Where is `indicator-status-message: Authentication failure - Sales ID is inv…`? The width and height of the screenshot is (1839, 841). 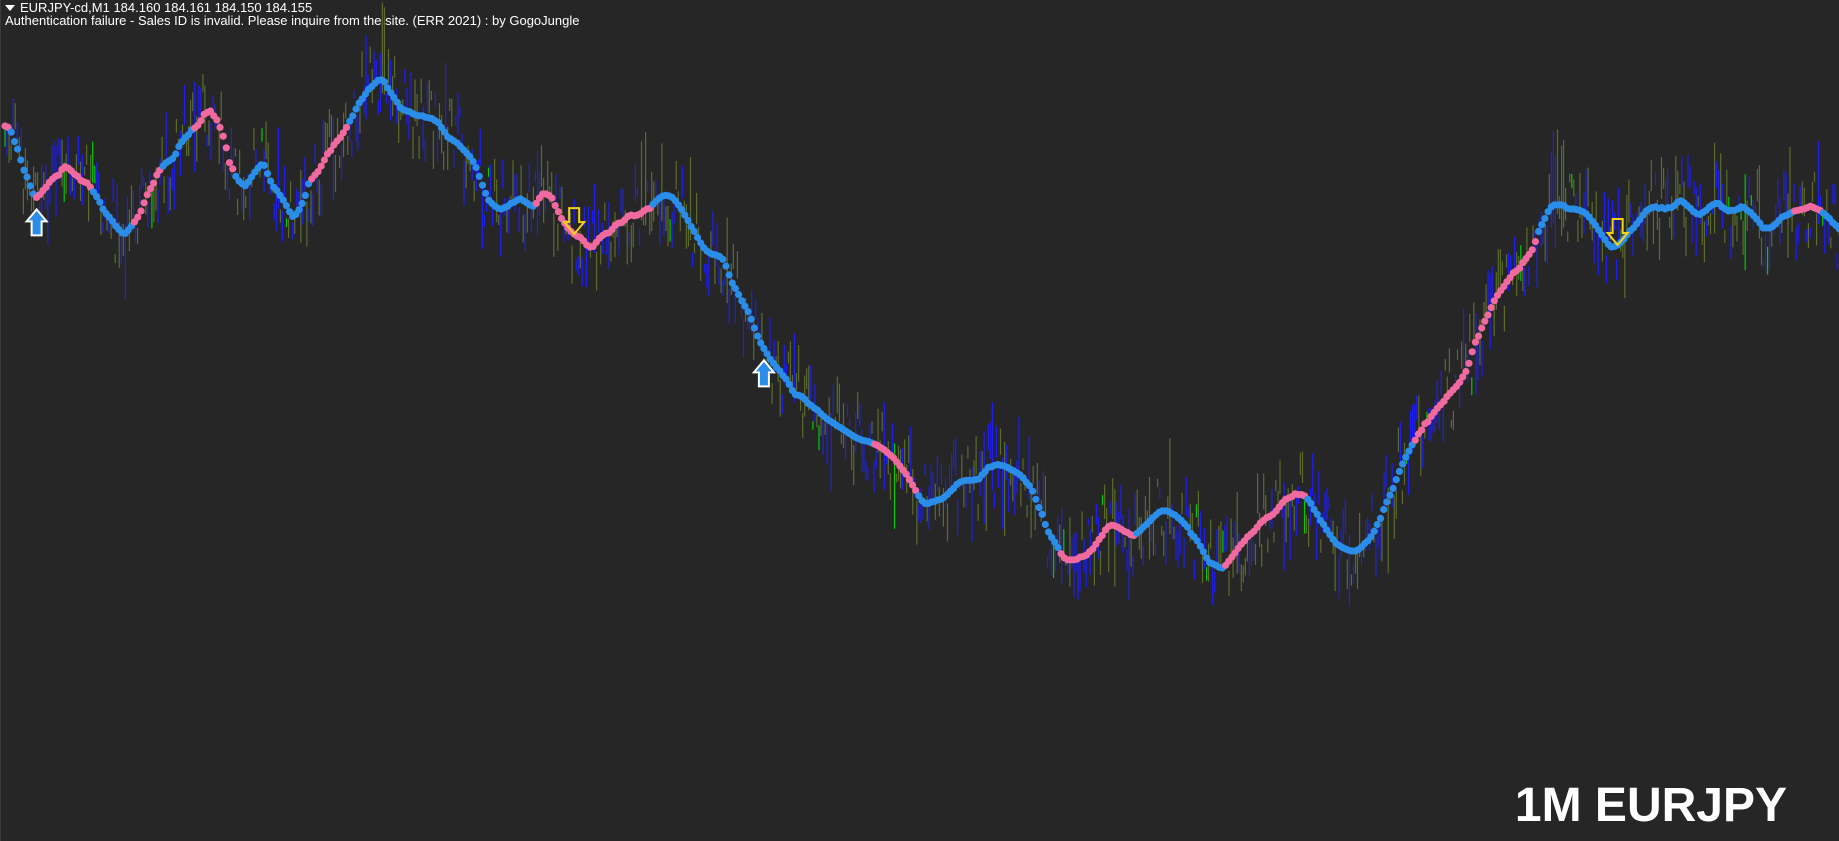 indicator-status-message: Authentication failure - Sales ID is inv… is located at coordinates (292, 20).